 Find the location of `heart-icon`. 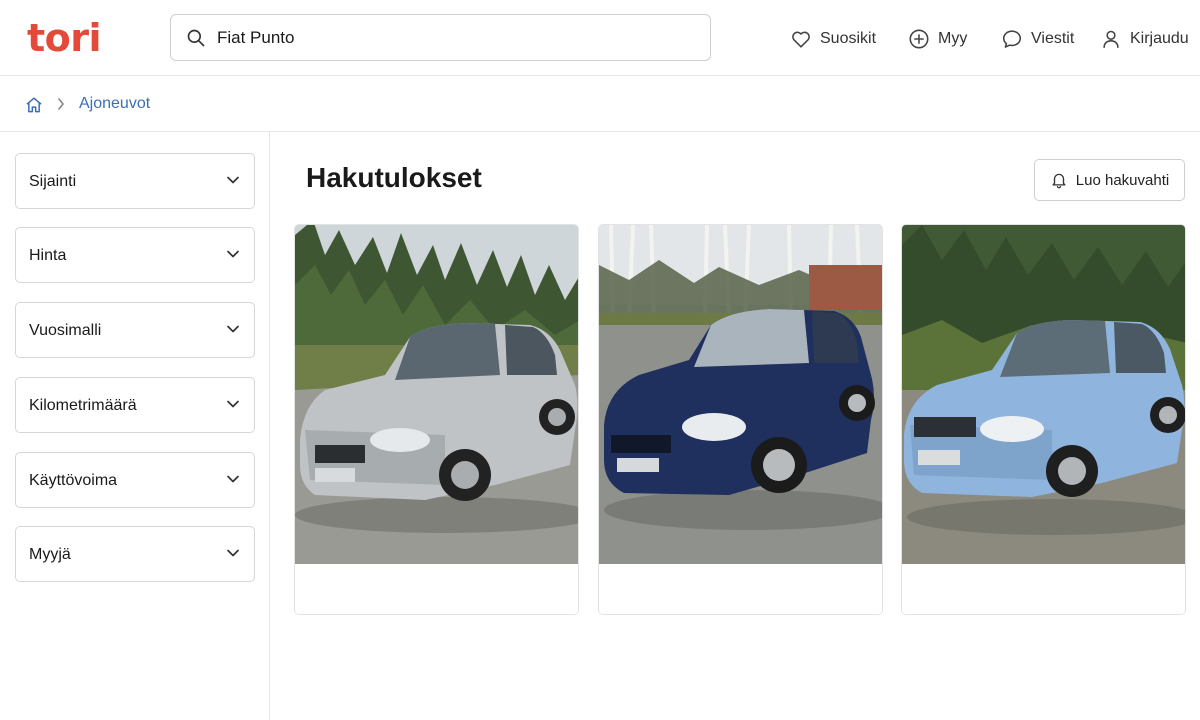

heart-icon is located at coordinates (801, 39).